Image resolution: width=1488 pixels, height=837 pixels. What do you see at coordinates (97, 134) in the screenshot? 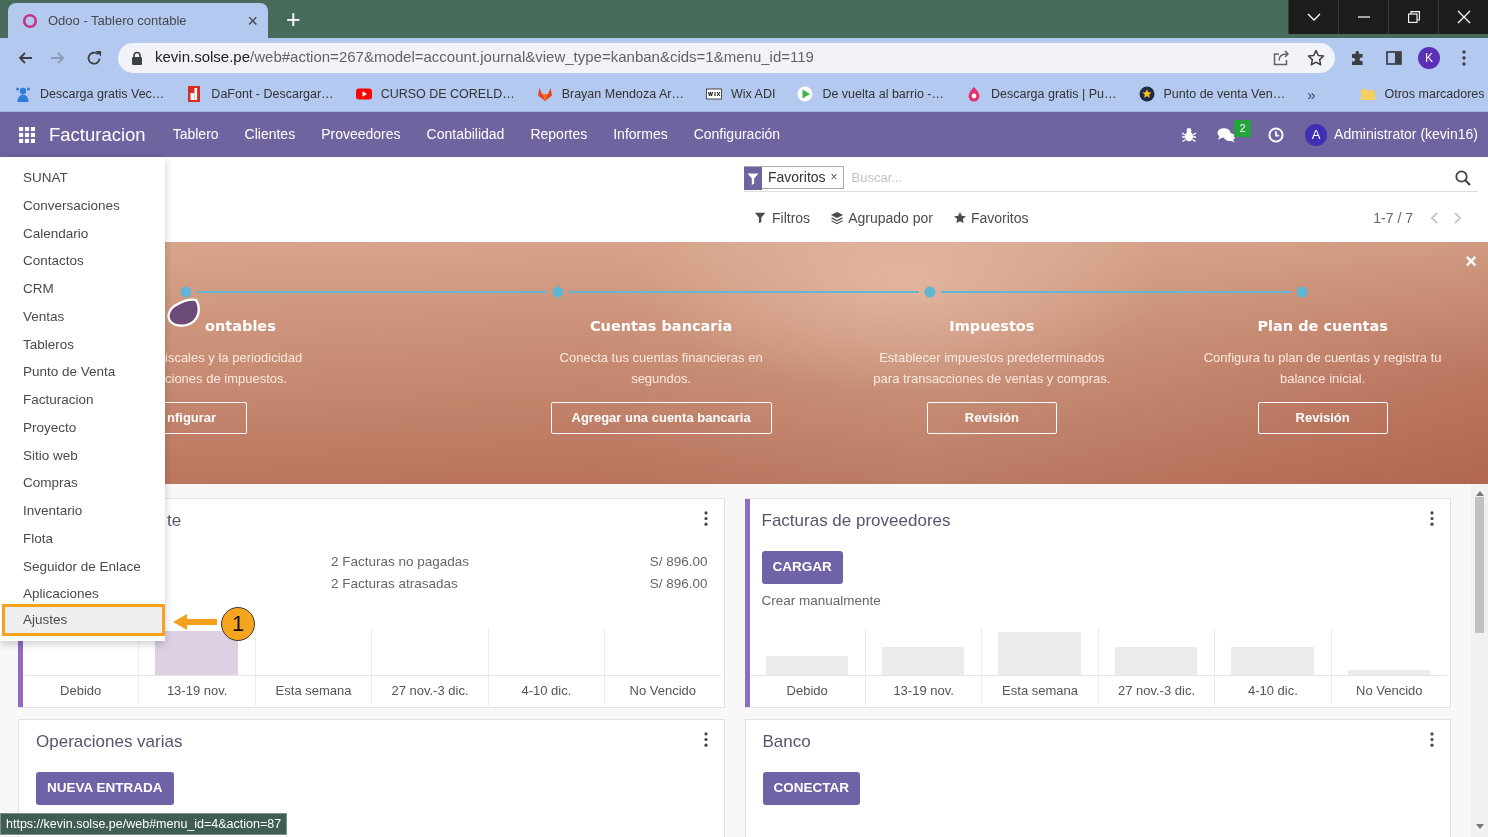
I see `app-name: Facturacion` at bounding box center [97, 134].